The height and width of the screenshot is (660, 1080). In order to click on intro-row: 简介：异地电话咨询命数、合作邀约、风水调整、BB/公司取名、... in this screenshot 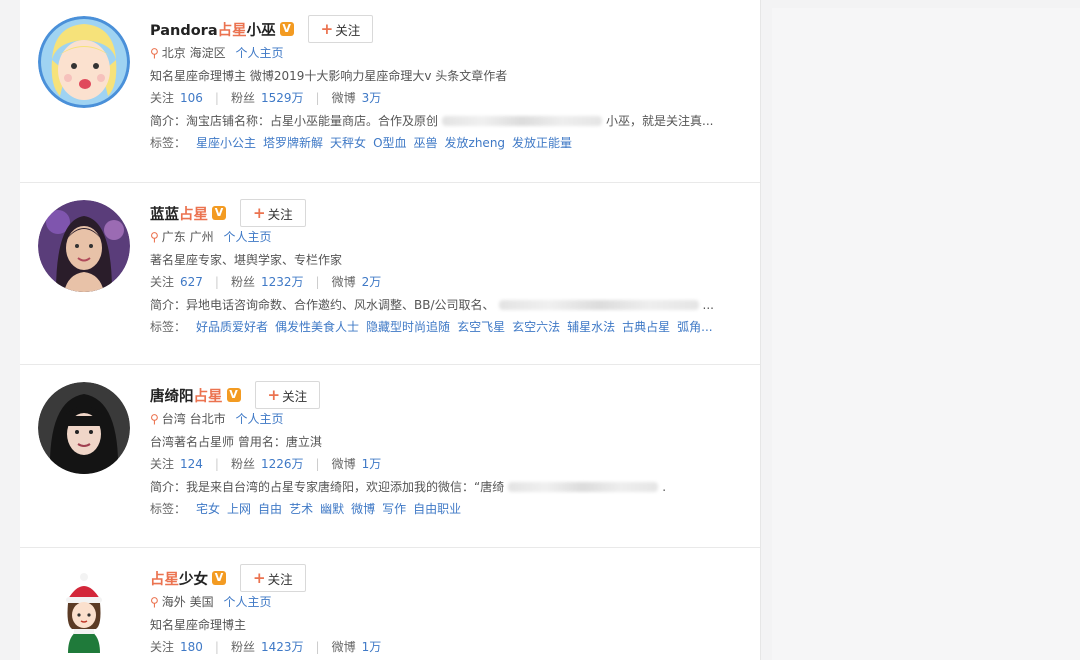, I will do `click(450, 305)`.